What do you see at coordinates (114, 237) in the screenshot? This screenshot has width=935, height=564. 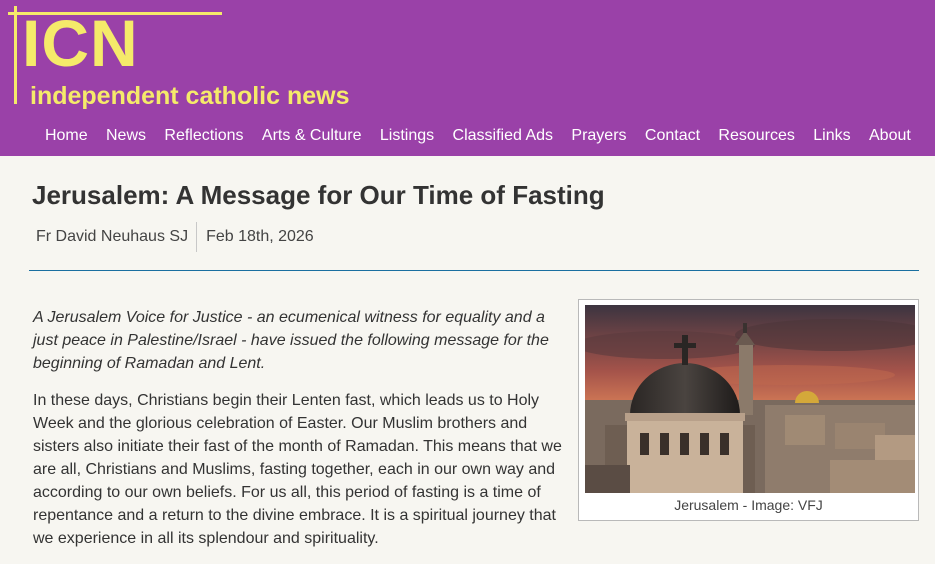 I see `article-author: Fr David Neuhaus SJ` at bounding box center [114, 237].